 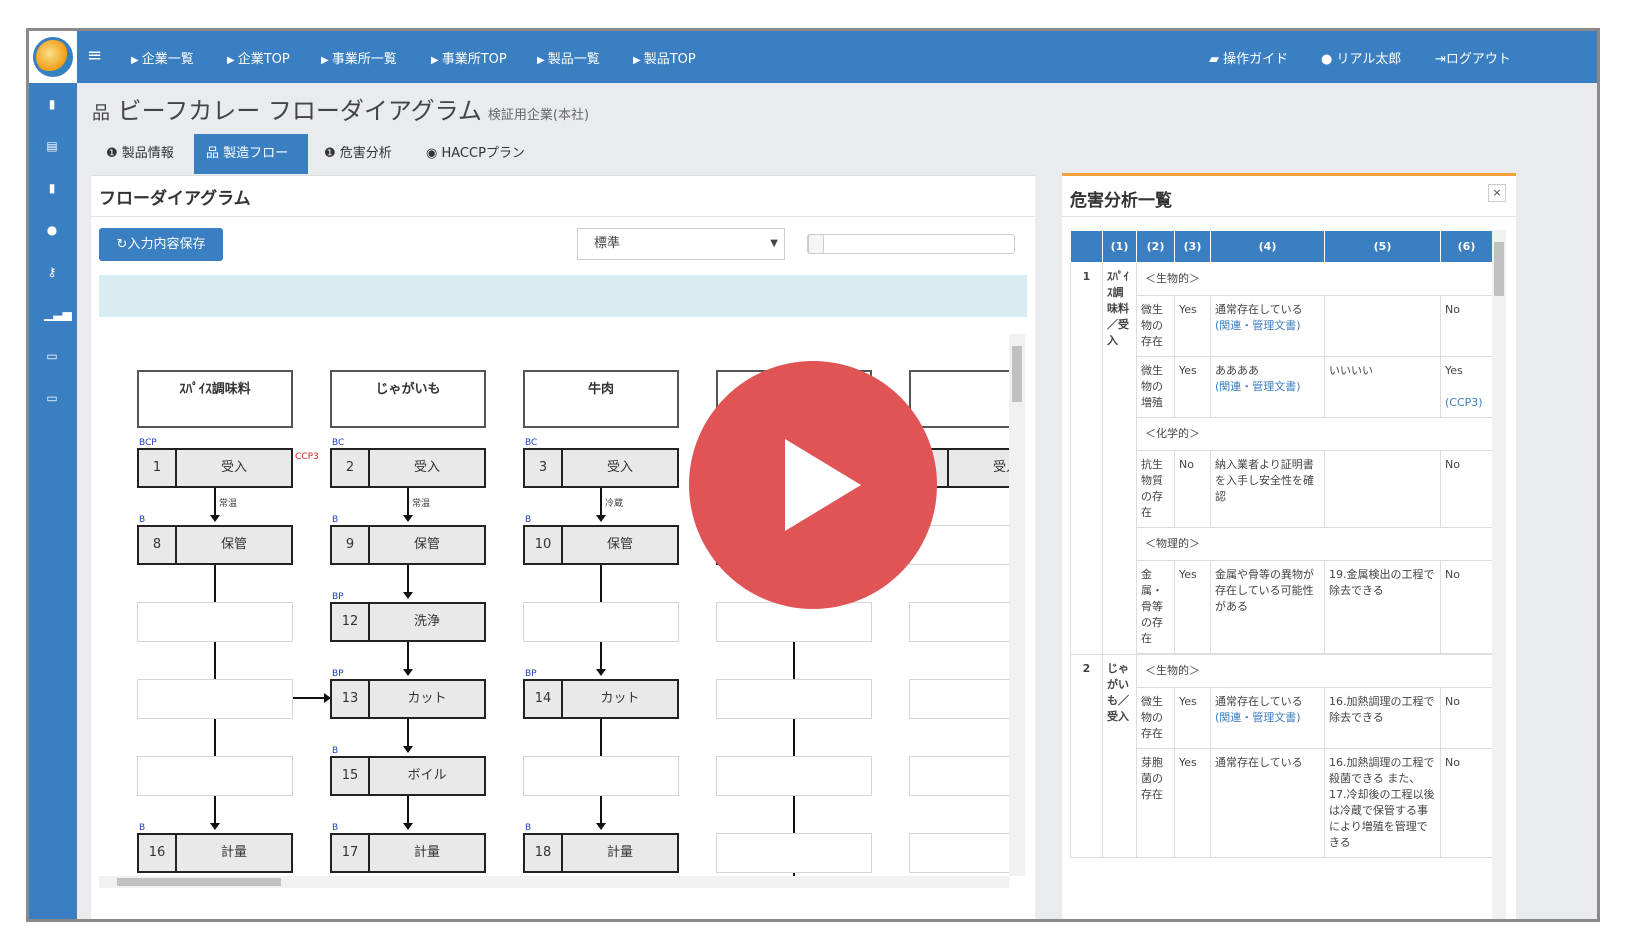 What do you see at coordinates (573, 59) in the screenshot?
I see `nav-label: 製品一覧` at bounding box center [573, 59].